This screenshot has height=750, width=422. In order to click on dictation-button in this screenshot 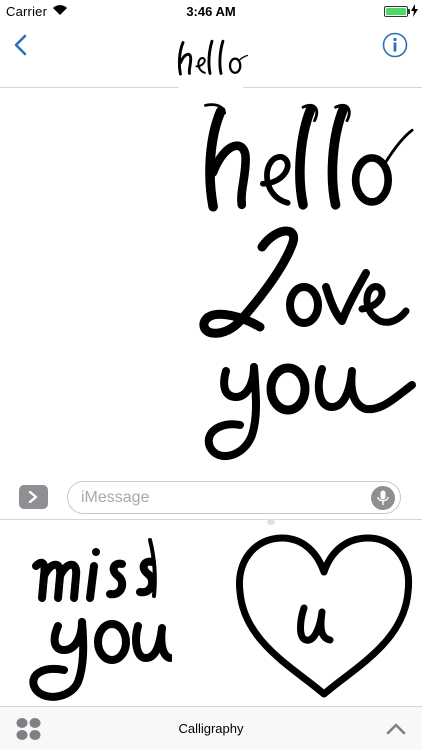, I will do `click(383, 498)`.